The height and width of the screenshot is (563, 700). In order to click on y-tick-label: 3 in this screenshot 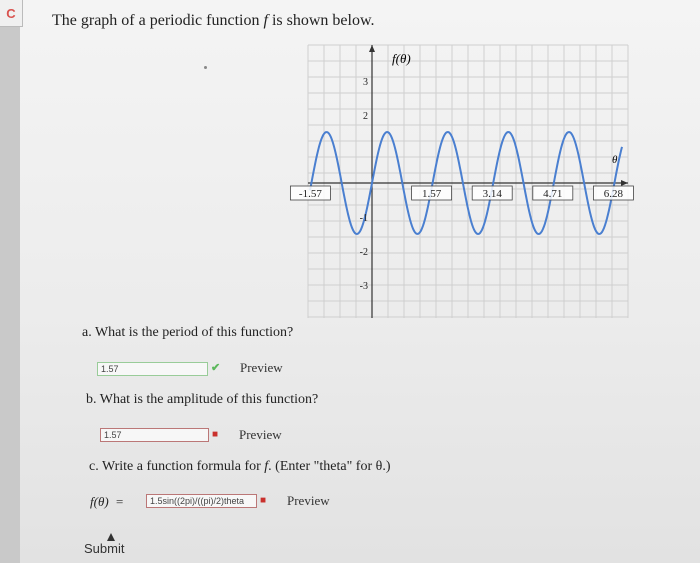, I will do `click(365, 82)`.